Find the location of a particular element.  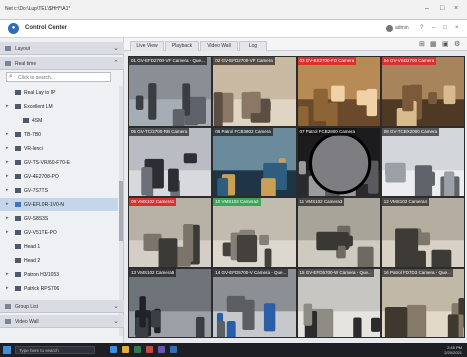

tree-item-label: GV-7S7TS is located at coordinates (36, 191).